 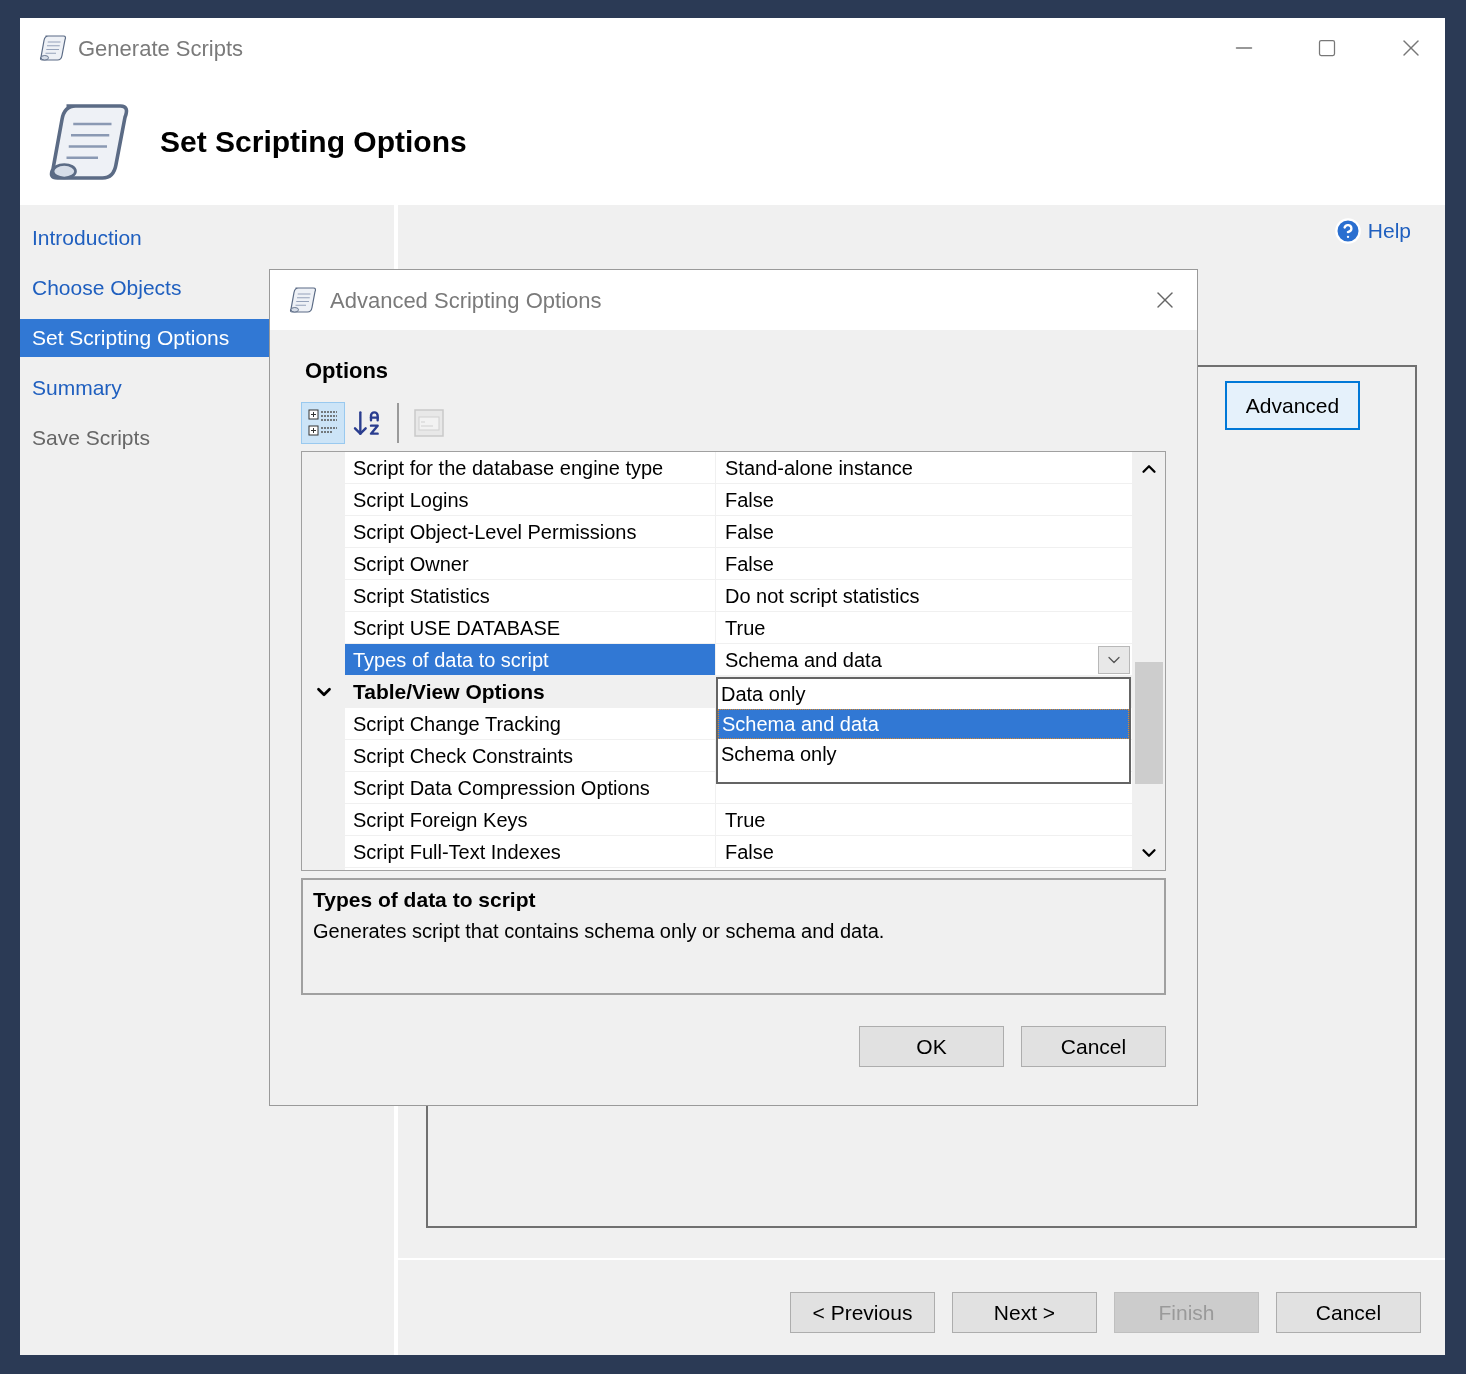 What do you see at coordinates (530, 820) in the screenshot?
I see `property-name: Script Foreign Keys` at bounding box center [530, 820].